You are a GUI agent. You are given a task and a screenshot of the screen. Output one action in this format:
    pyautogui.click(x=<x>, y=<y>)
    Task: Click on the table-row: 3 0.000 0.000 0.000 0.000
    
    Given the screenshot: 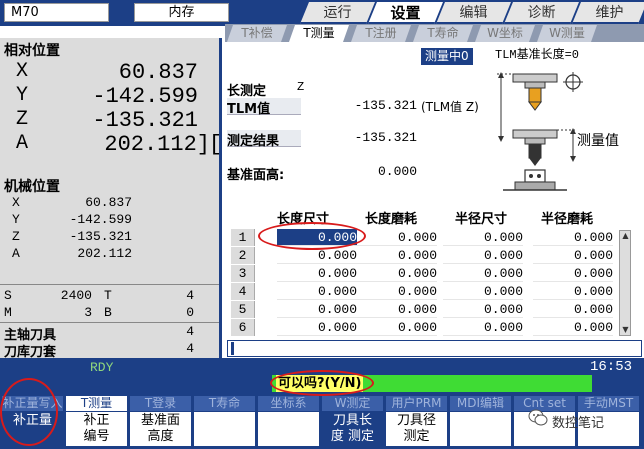 What is the action you would take?
    pyautogui.click(x=426, y=273)
    